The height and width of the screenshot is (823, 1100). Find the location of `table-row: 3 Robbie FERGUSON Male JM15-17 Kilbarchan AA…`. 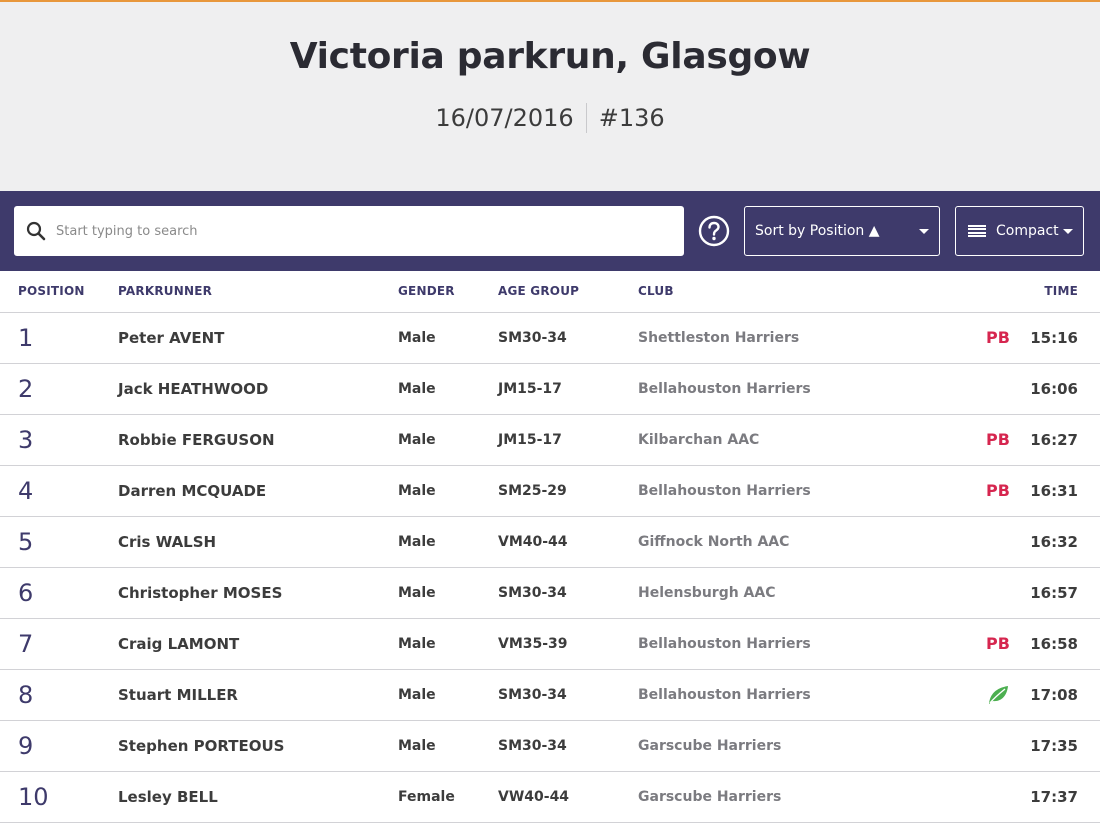

table-row: 3 Robbie FERGUSON Male JM15-17 Kilbarchan AA… is located at coordinates (550, 440).